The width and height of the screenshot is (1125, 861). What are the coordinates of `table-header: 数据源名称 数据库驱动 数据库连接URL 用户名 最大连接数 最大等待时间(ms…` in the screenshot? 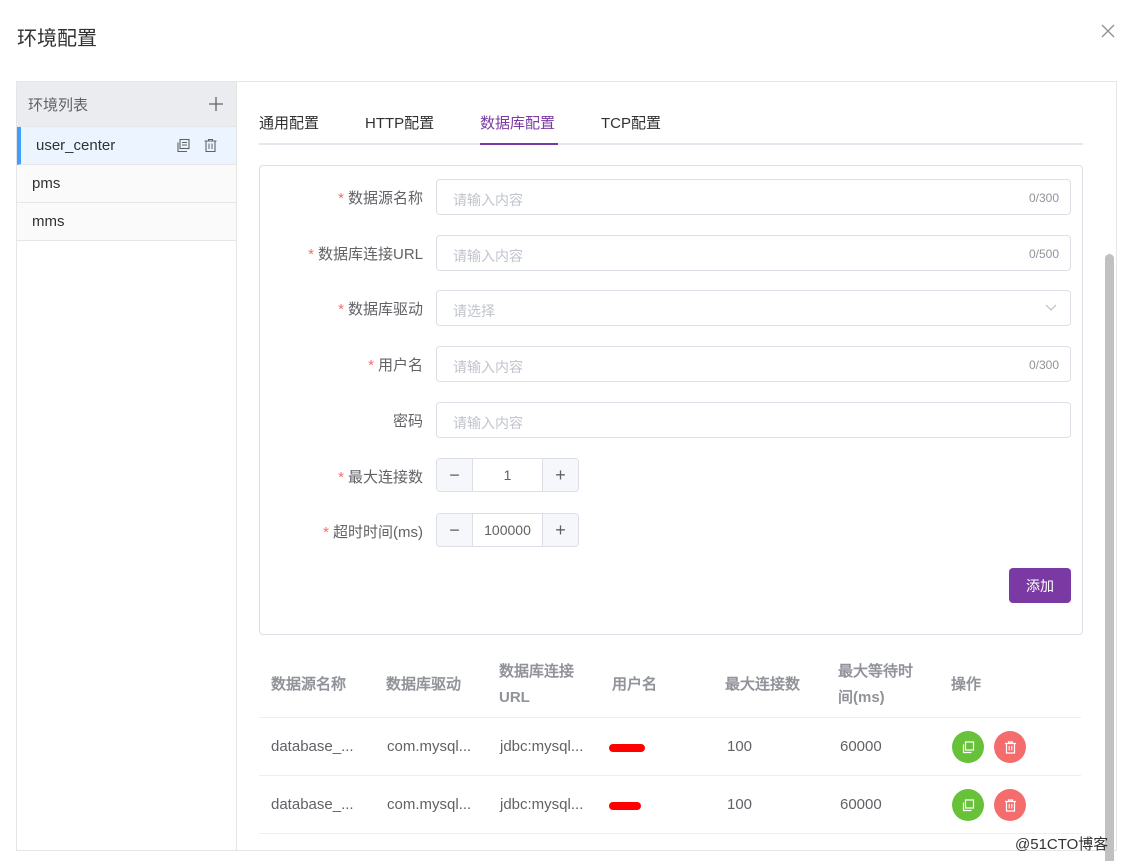 It's located at (670, 685).